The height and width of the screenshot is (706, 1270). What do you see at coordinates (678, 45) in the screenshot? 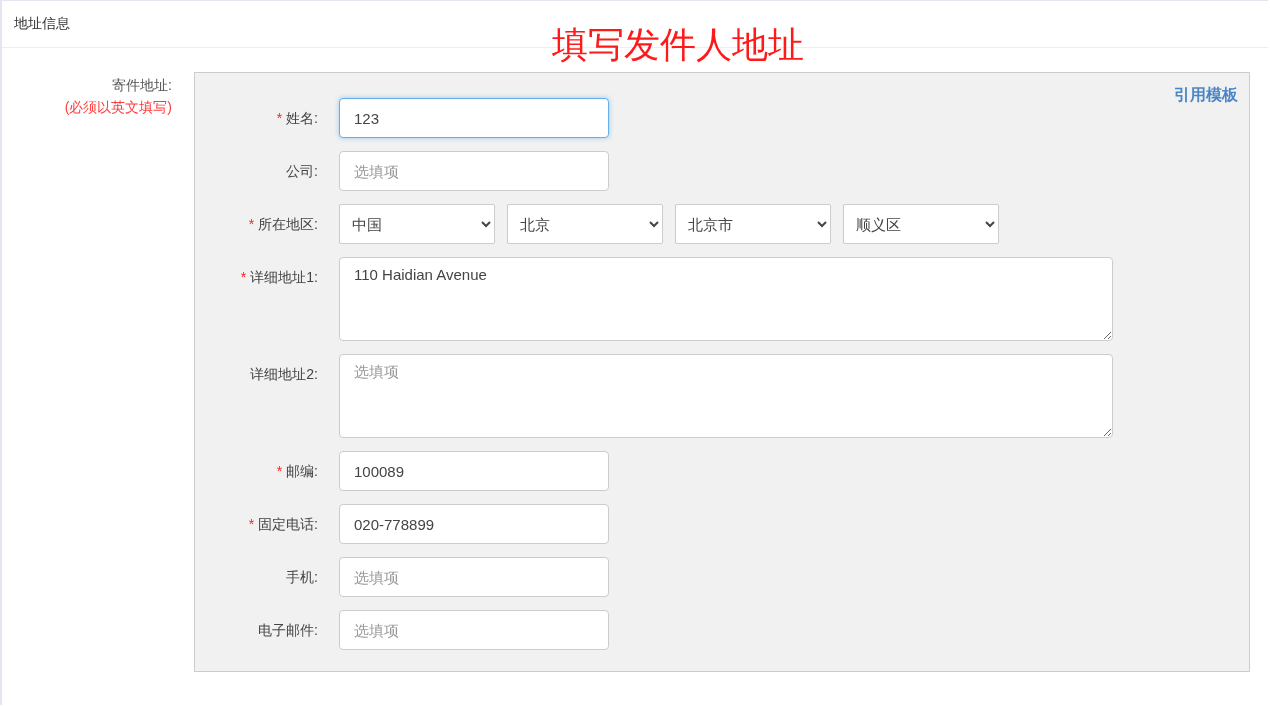
I see `annotation-text: 填写发件人地址` at bounding box center [678, 45].